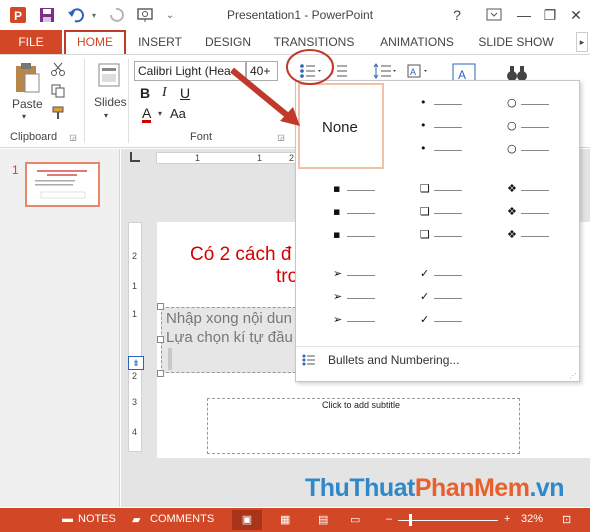 This screenshot has width=590, height=532. I want to click on redo-icon, so click(116, 15).